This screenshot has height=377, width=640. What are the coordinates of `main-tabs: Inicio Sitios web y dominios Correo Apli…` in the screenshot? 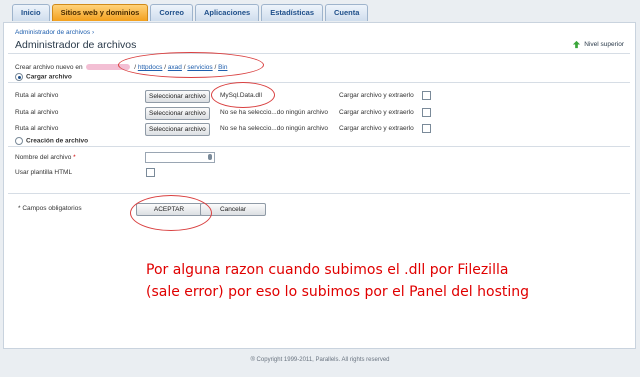 It's located at (190, 13).